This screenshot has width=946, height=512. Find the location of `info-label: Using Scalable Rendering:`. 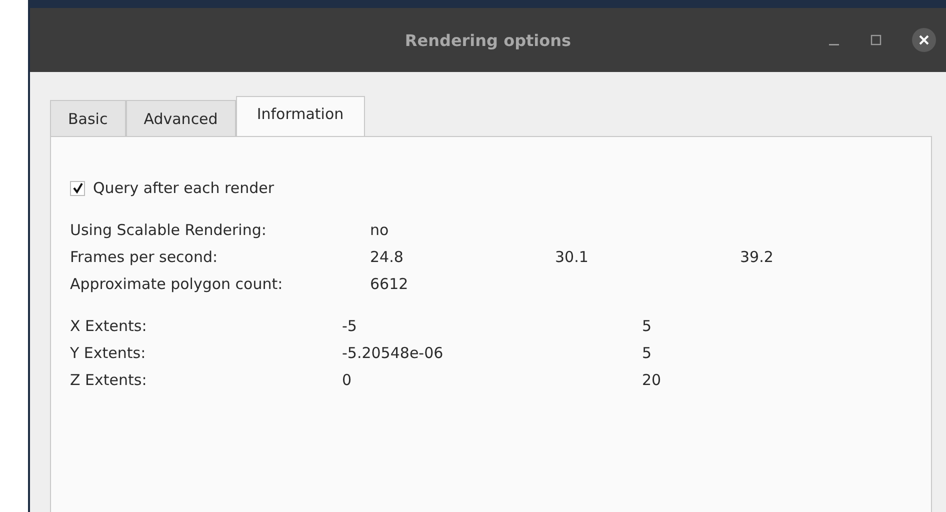

info-label: Using Scalable Rendering: is located at coordinates (169, 230).